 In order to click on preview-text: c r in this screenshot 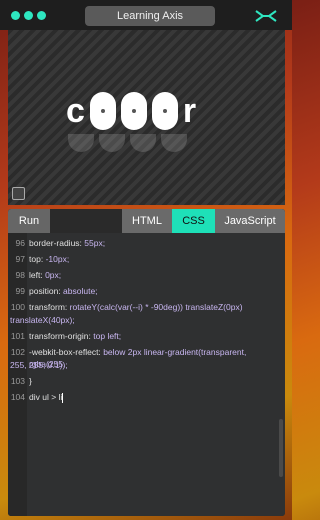, I will do `click(131, 111)`.